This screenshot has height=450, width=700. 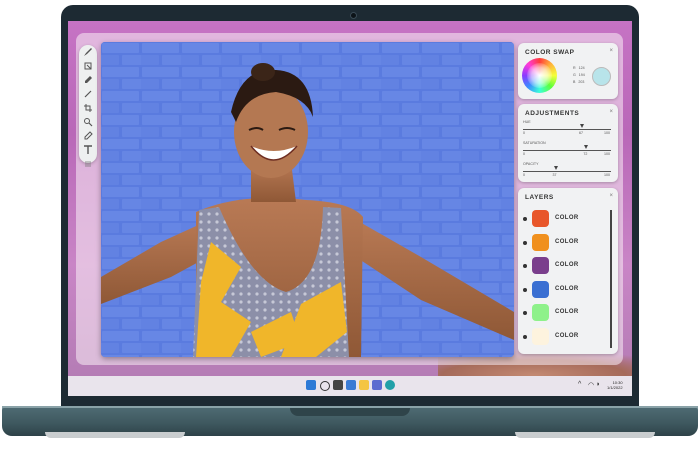 What do you see at coordinates (611, 196) in the screenshot?
I see `layers-close-button: ×` at bounding box center [611, 196].